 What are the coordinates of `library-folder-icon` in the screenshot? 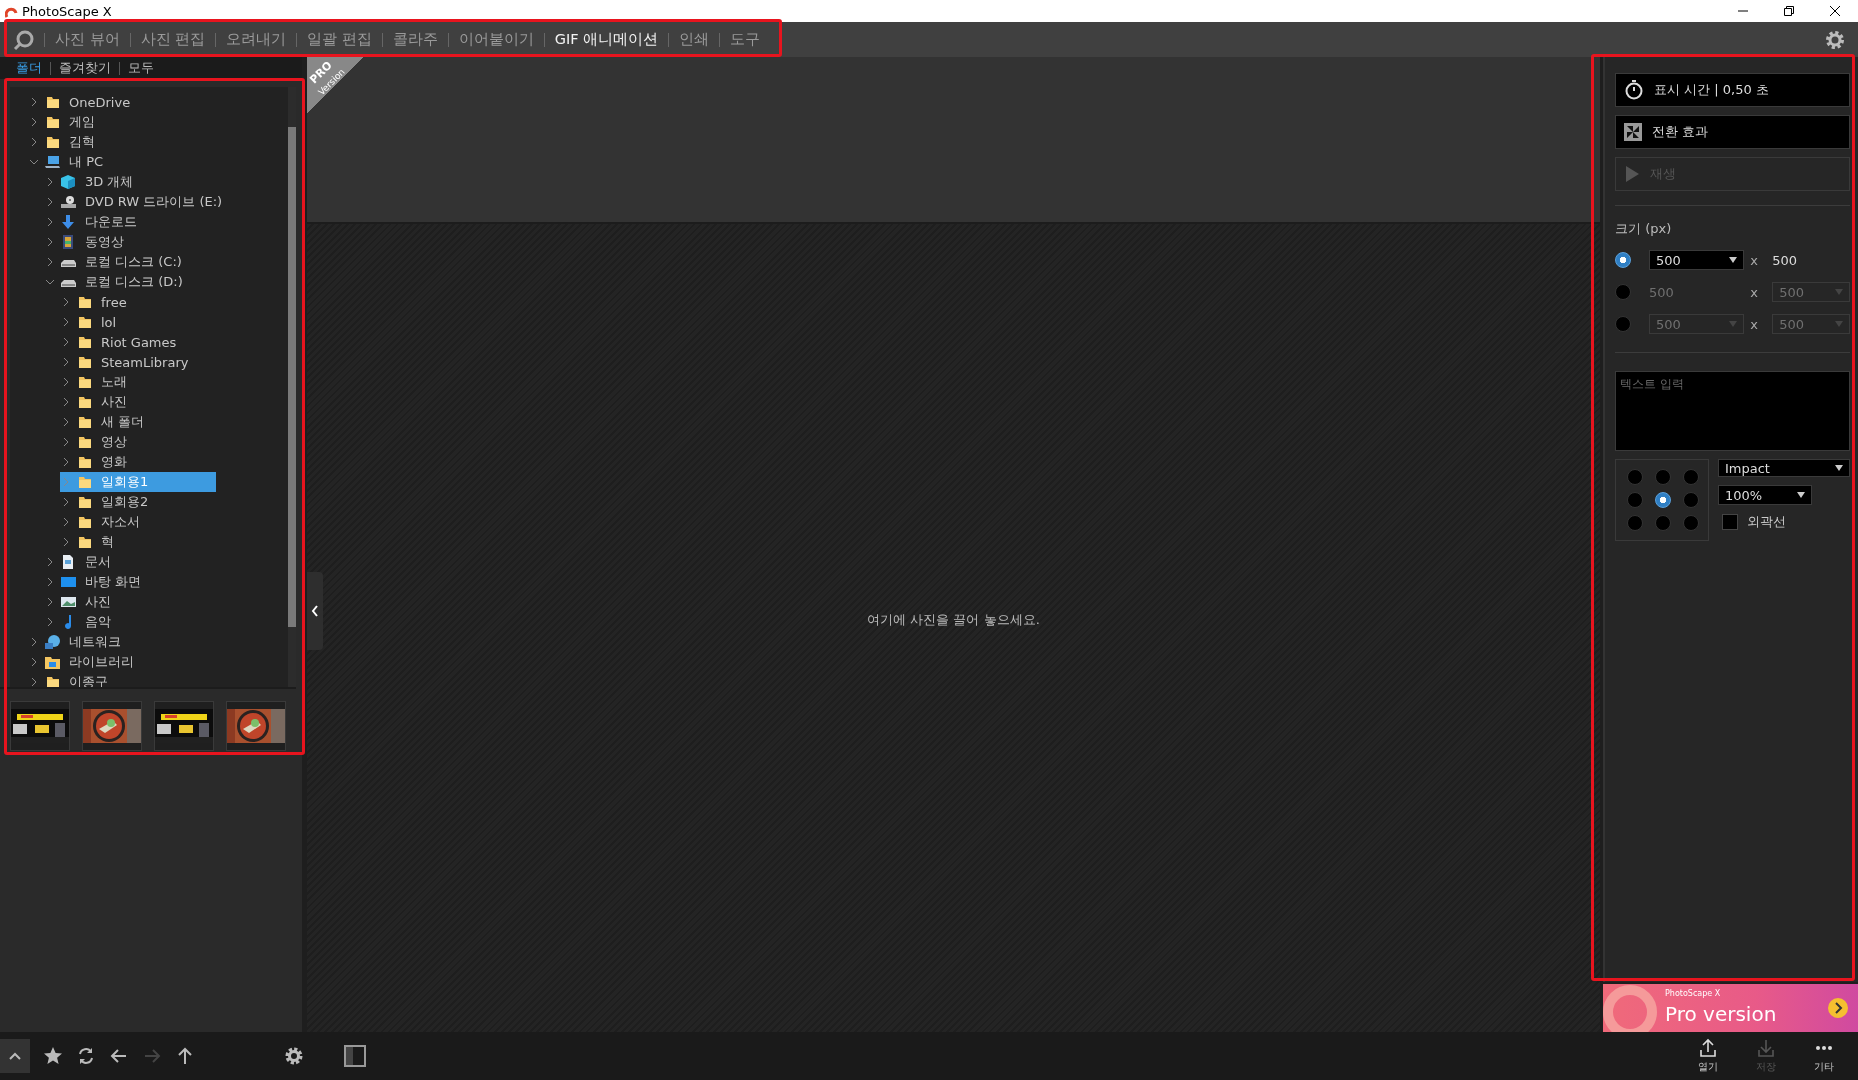 It's located at (52, 662).